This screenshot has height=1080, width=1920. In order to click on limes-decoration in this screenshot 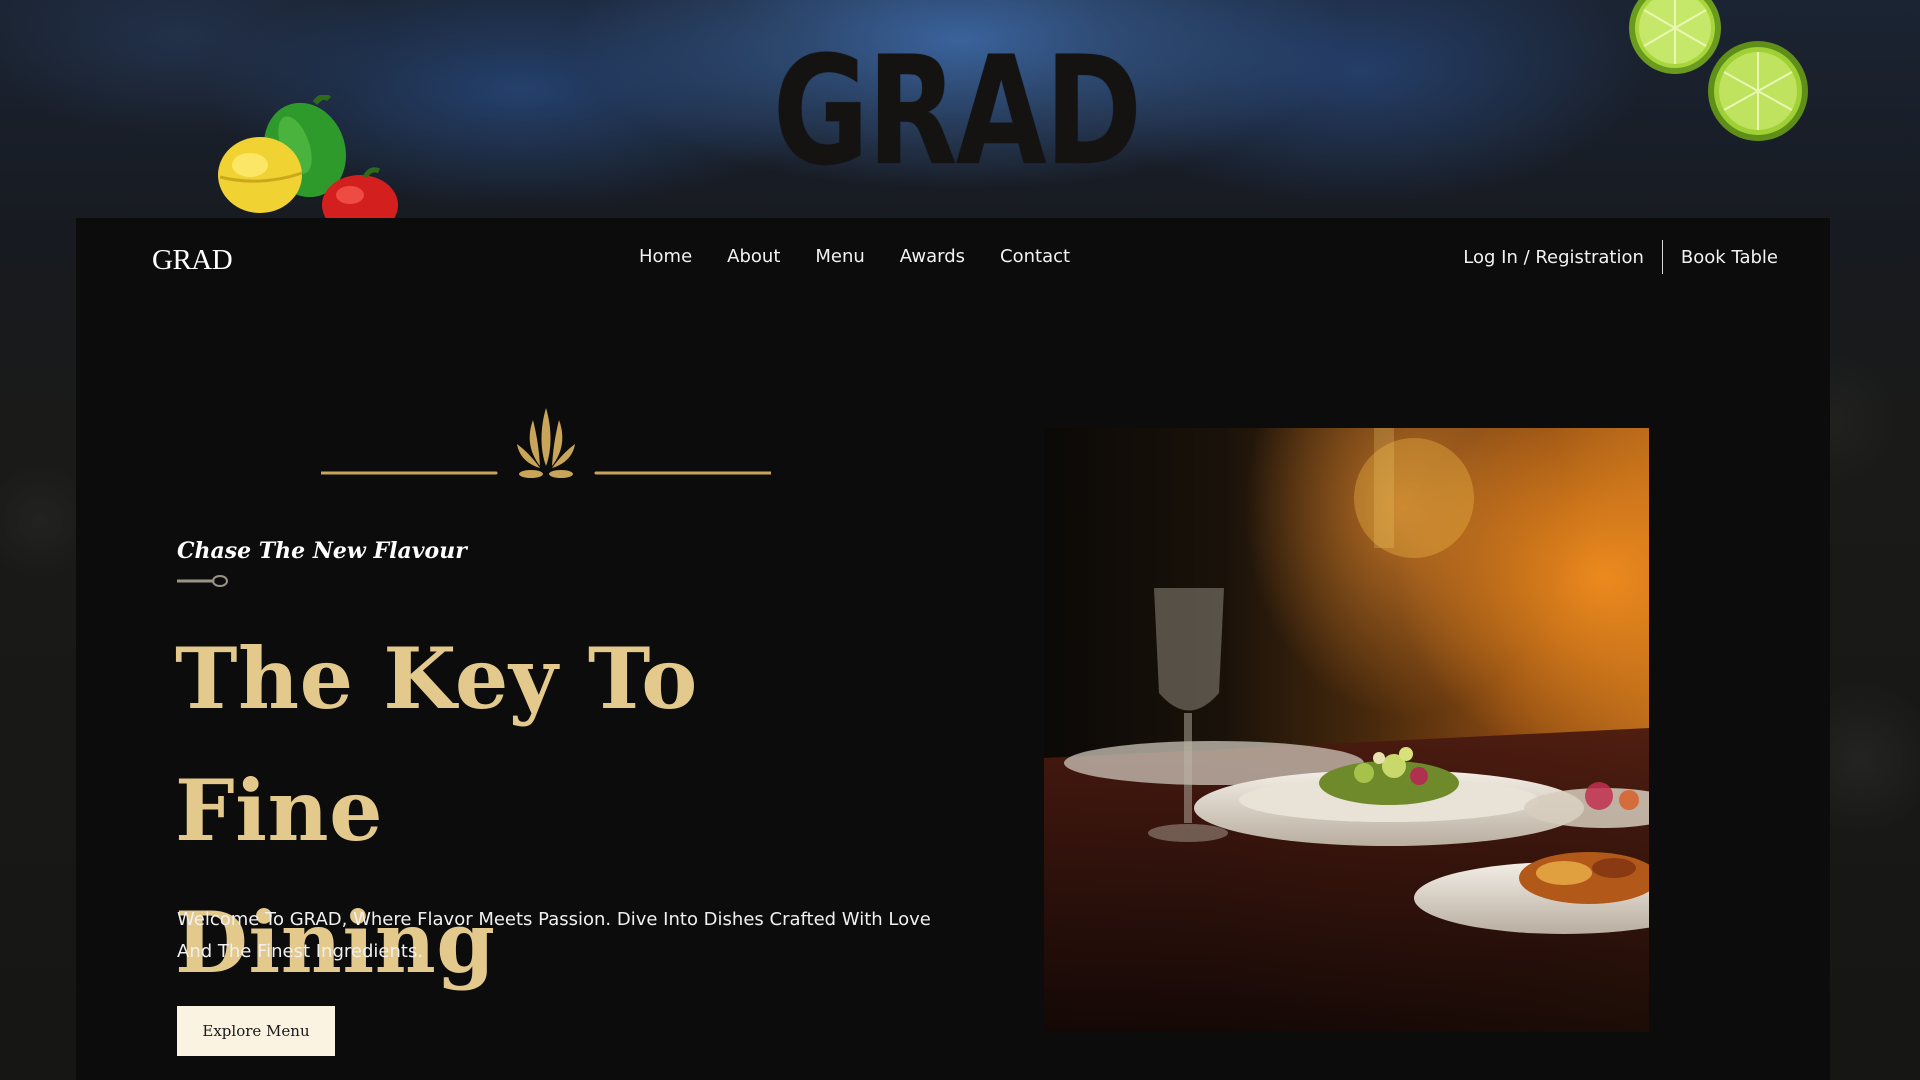, I will do `click(1718, 70)`.